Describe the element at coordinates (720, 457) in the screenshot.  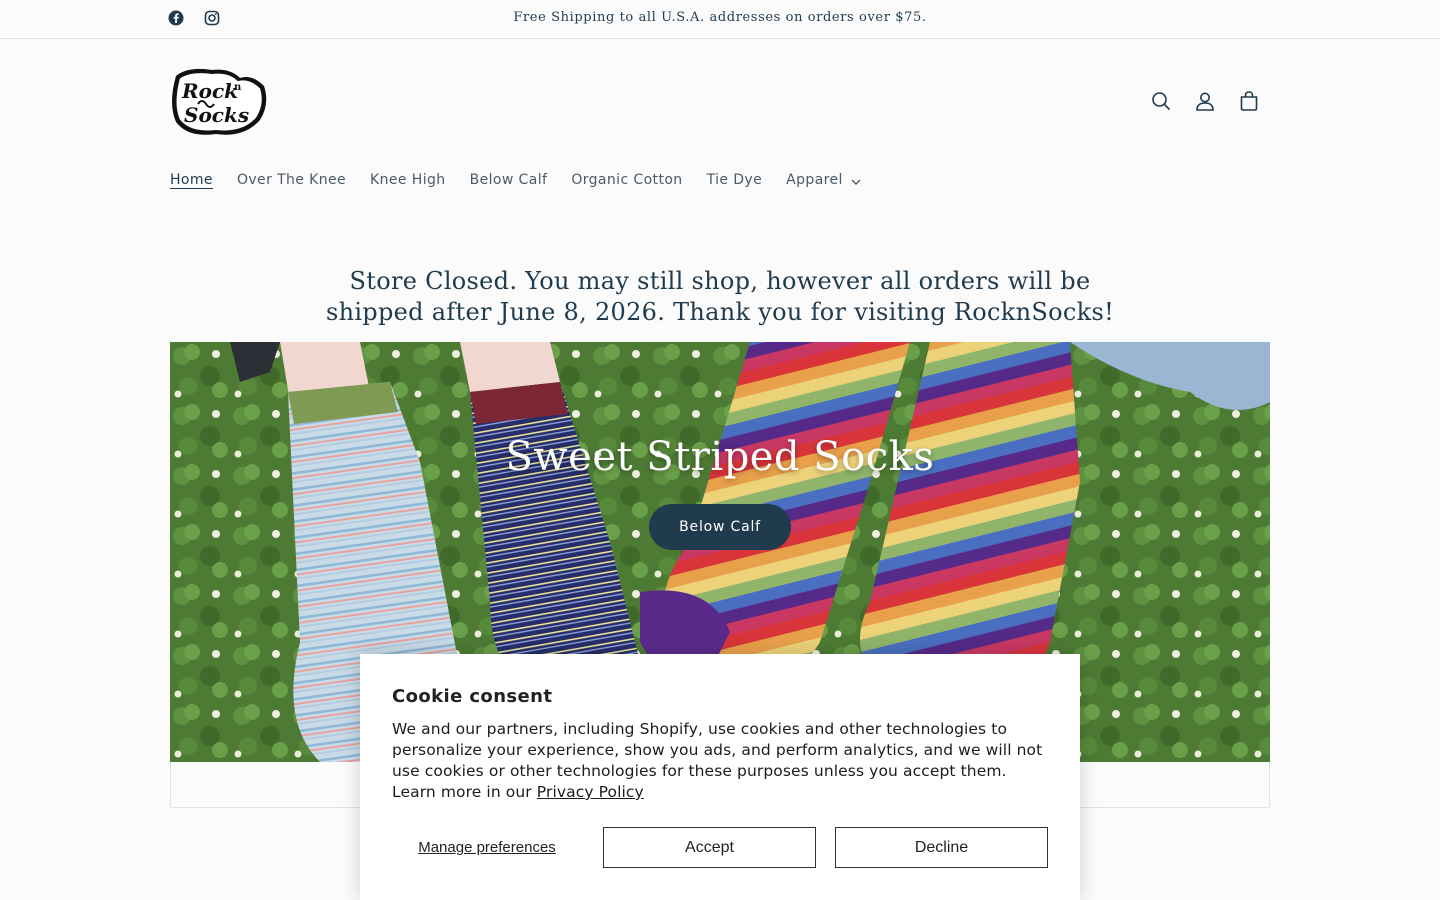
I see `hero-title: Sweet Striped Socks` at that location.